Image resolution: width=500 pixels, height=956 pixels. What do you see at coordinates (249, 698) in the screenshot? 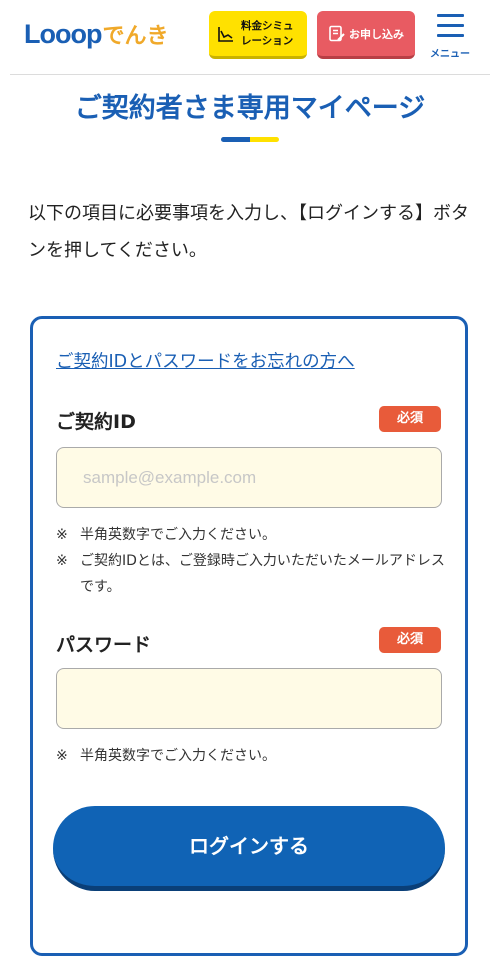
I see `password-input` at bounding box center [249, 698].